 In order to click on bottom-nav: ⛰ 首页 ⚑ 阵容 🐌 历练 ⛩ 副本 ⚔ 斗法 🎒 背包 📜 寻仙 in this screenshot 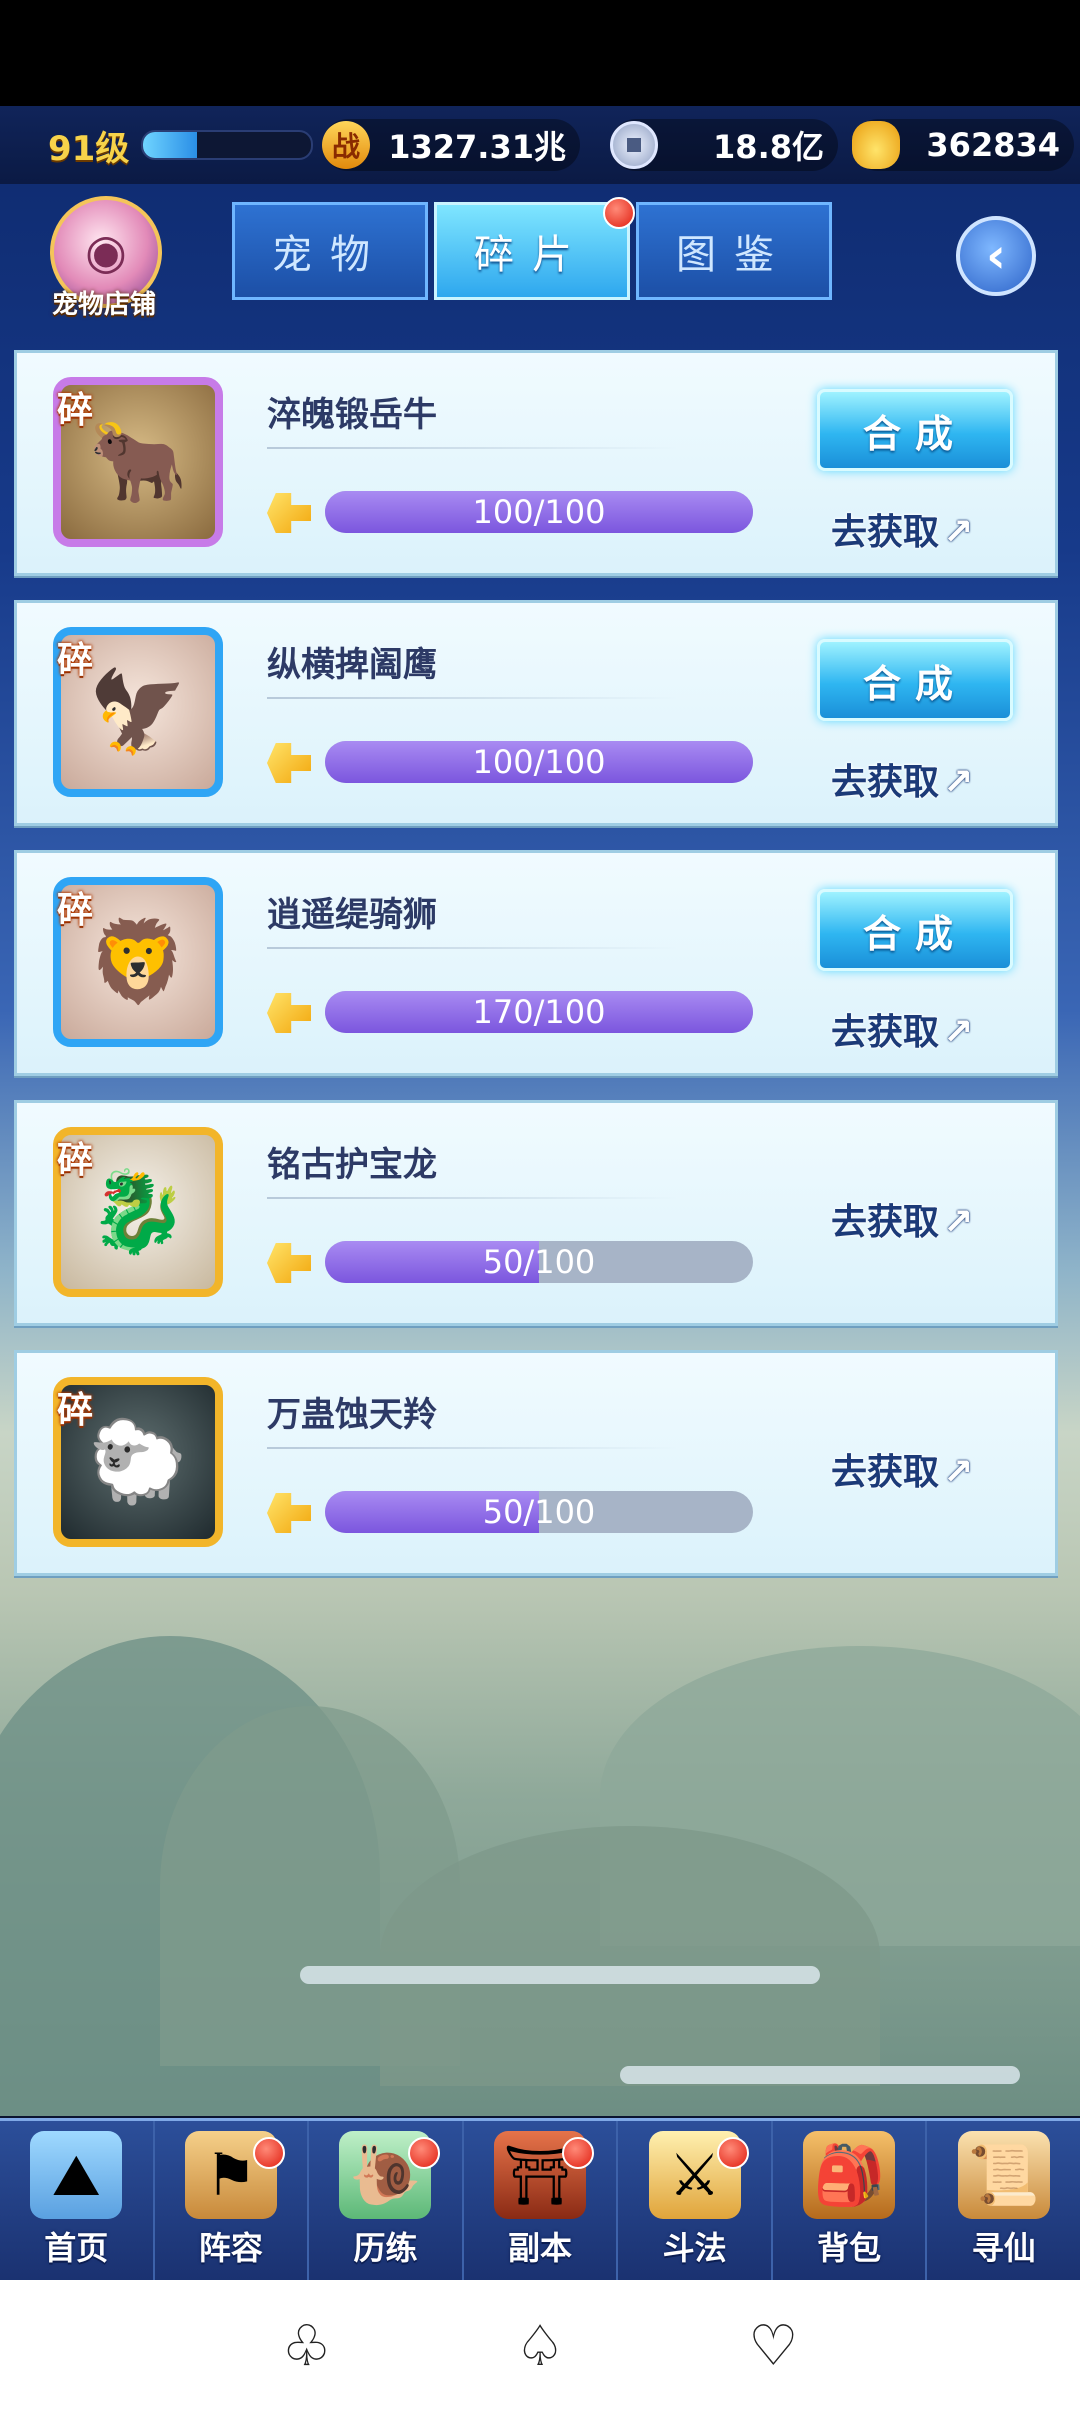, I will do `click(540, 2200)`.